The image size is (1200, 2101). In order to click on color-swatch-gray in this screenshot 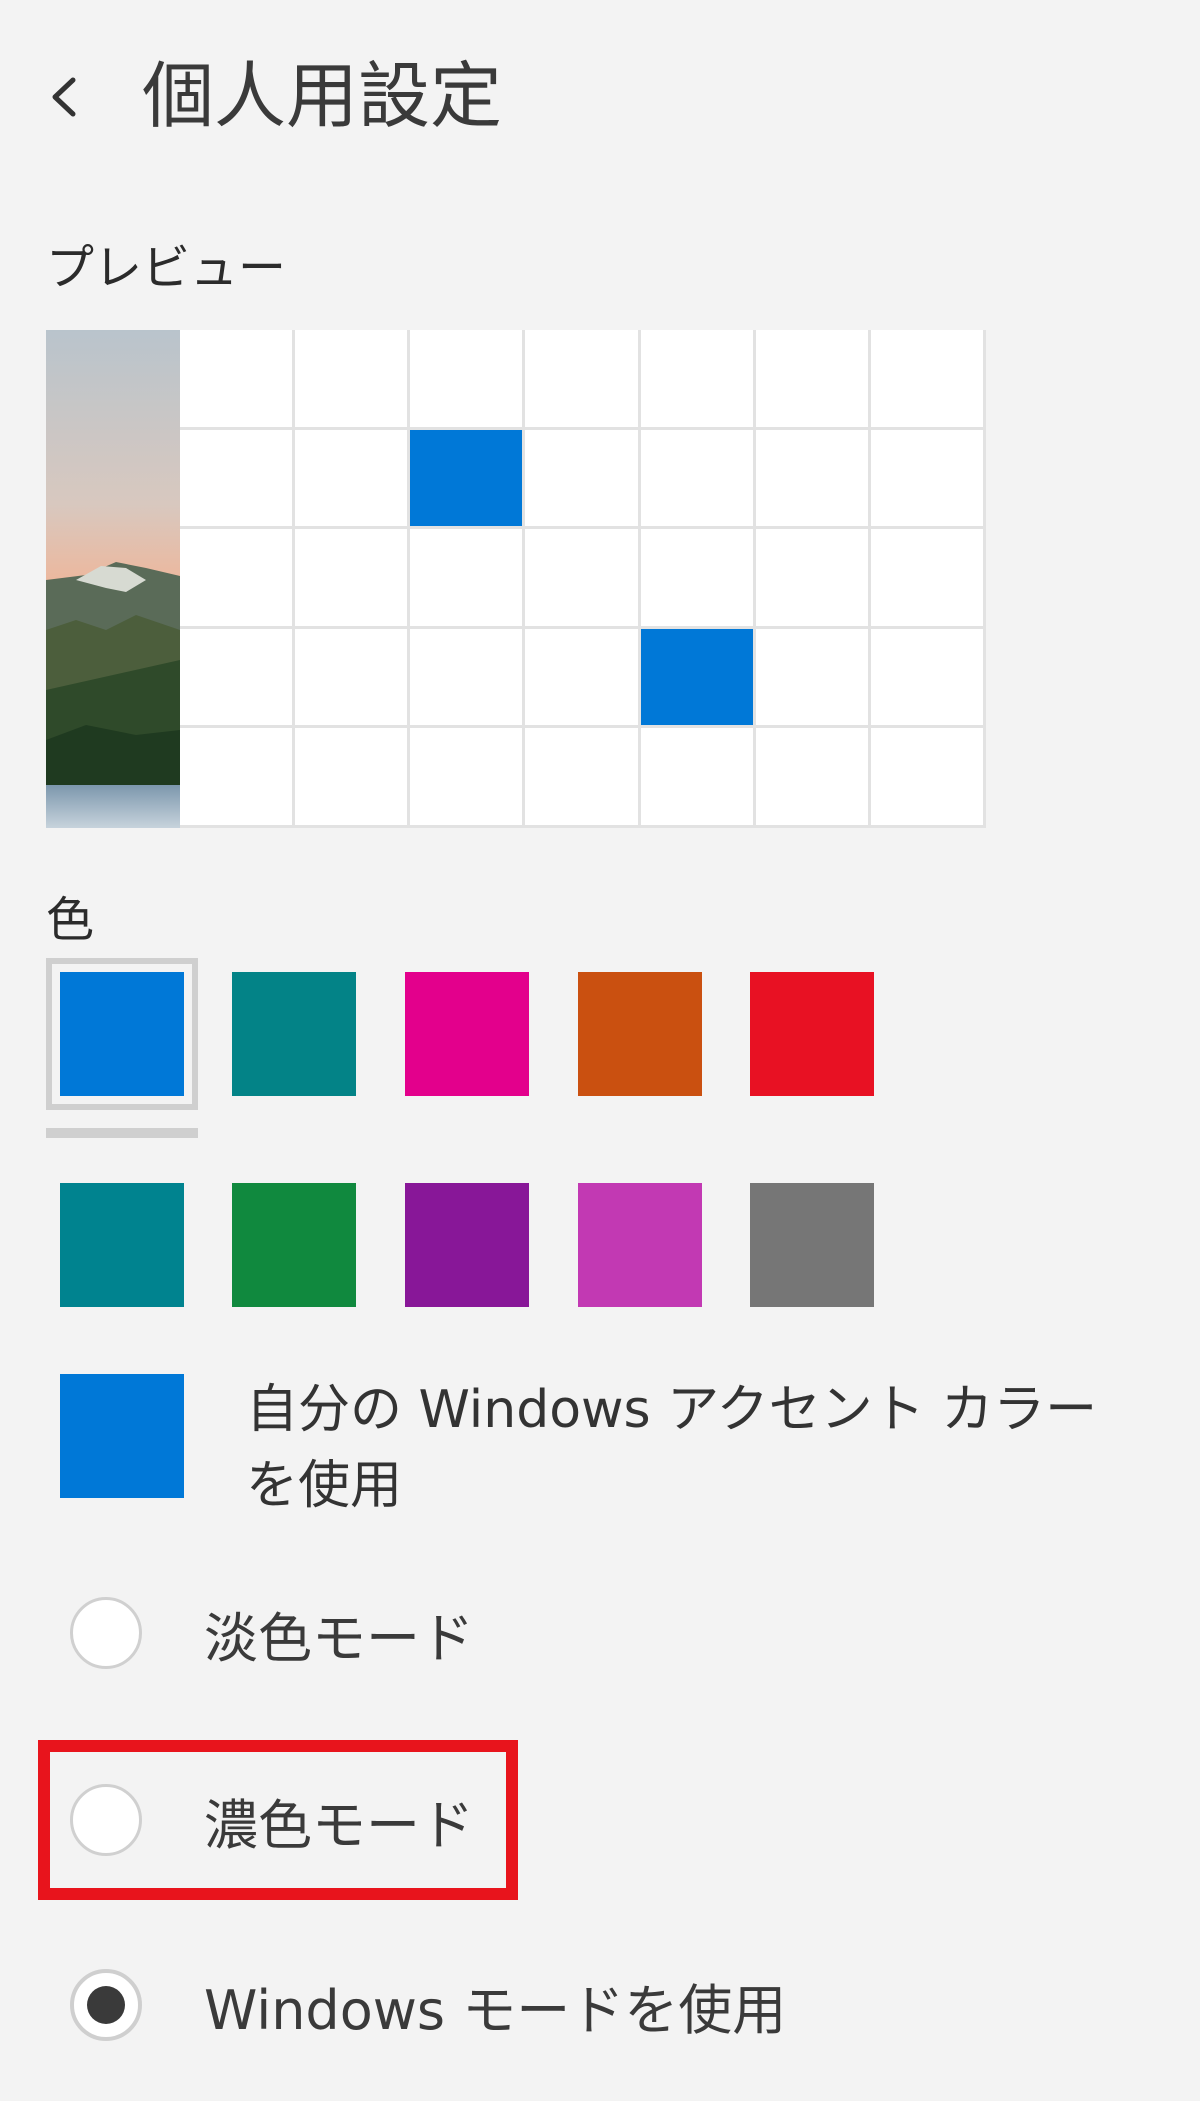, I will do `click(812, 1245)`.